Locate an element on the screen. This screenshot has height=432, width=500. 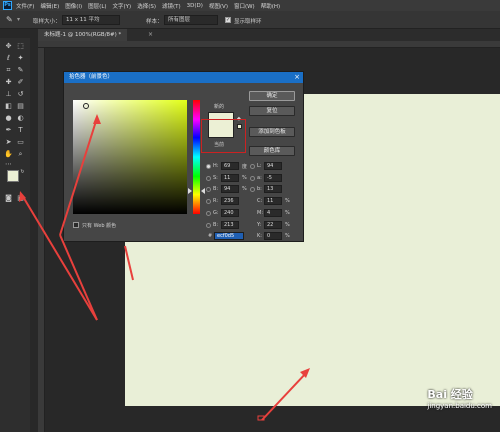
watermark-url: jingyan.baidu.com is located at coordinates (459, 406).